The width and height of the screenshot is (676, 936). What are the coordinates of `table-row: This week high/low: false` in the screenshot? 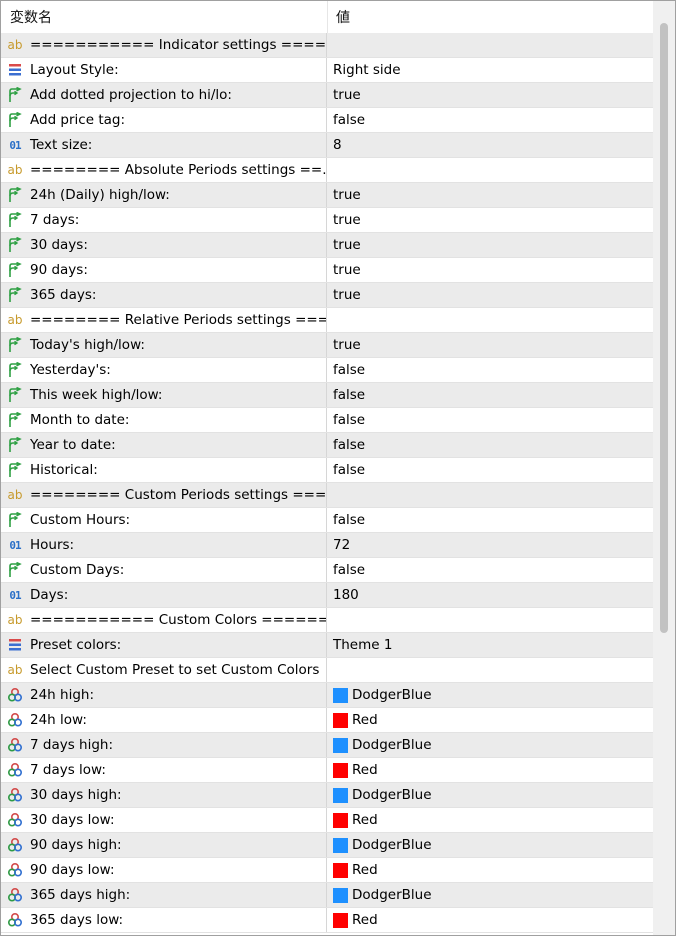 It's located at (327, 395).